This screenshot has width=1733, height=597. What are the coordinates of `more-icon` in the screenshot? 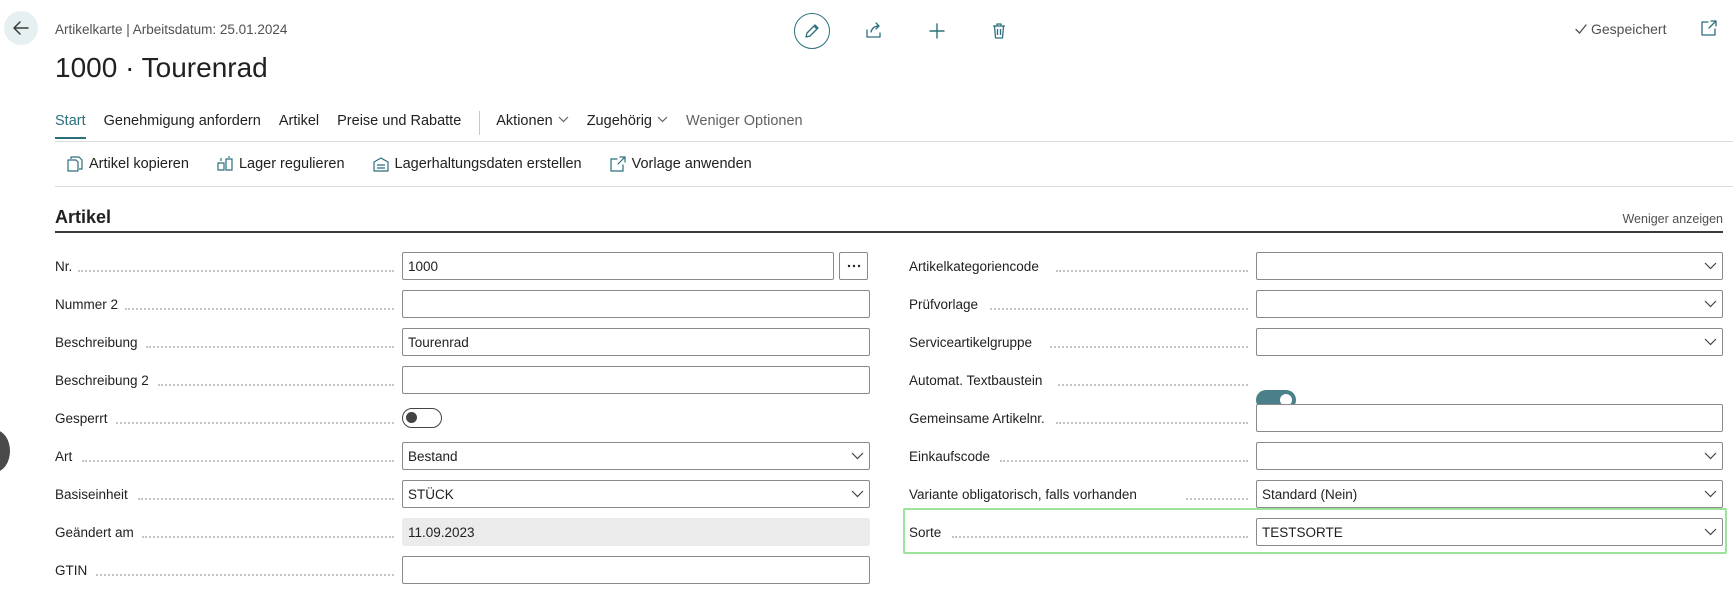 It's located at (854, 266).